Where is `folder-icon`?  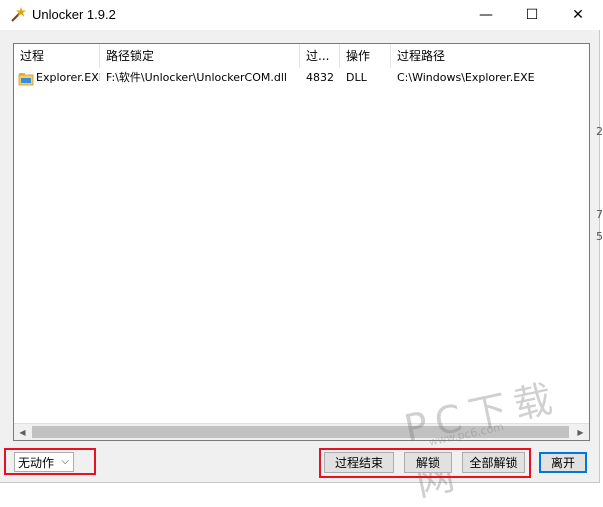
folder-icon is located at coordinates (26, 79).